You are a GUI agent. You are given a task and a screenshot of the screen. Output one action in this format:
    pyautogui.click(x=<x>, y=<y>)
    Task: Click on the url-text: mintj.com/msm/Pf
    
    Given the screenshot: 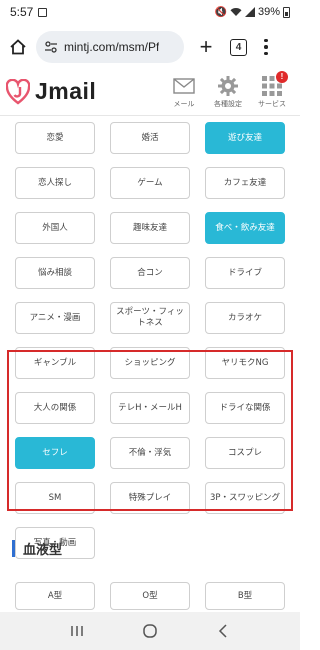 What is the action you would take?
    pyautogui.click(x=112, y=47)
    